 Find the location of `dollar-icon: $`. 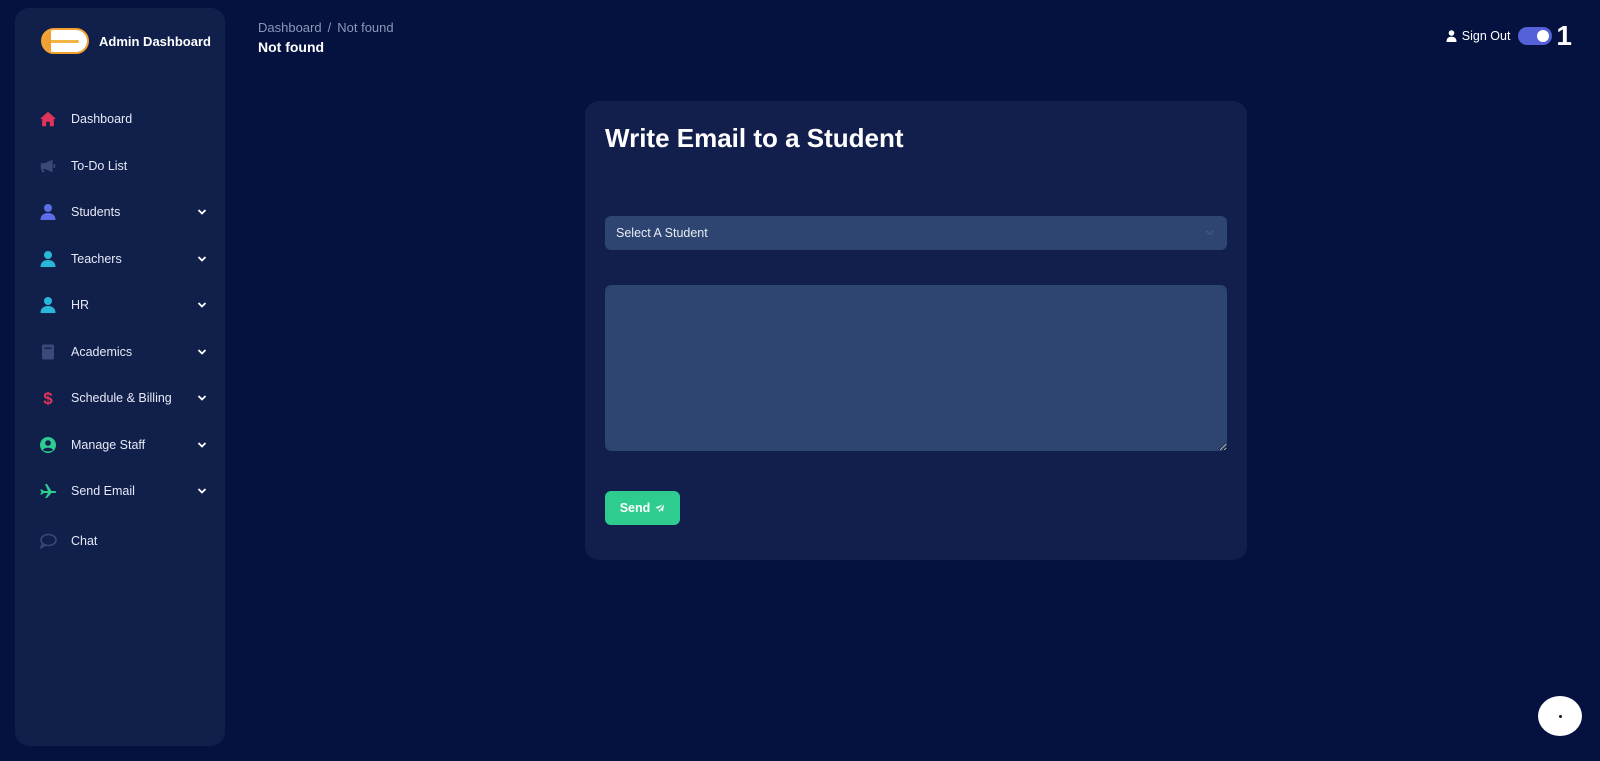

dollar-icon: $ is located at coordinates (48, 398).